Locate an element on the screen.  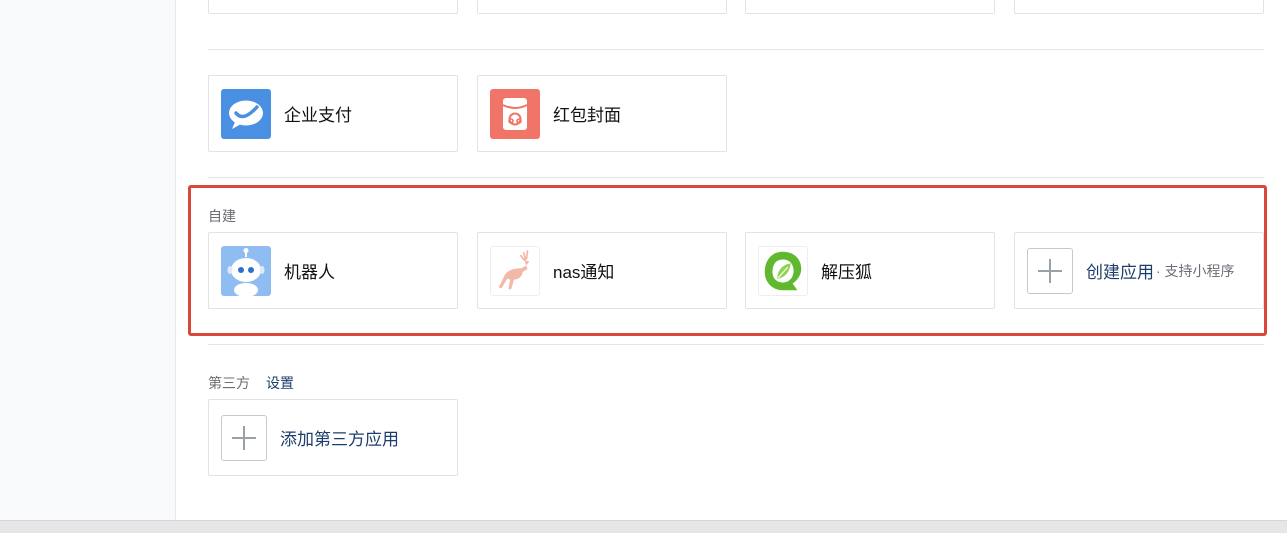
app-card-robot: 机器人 is located at coordinates (333, 270).